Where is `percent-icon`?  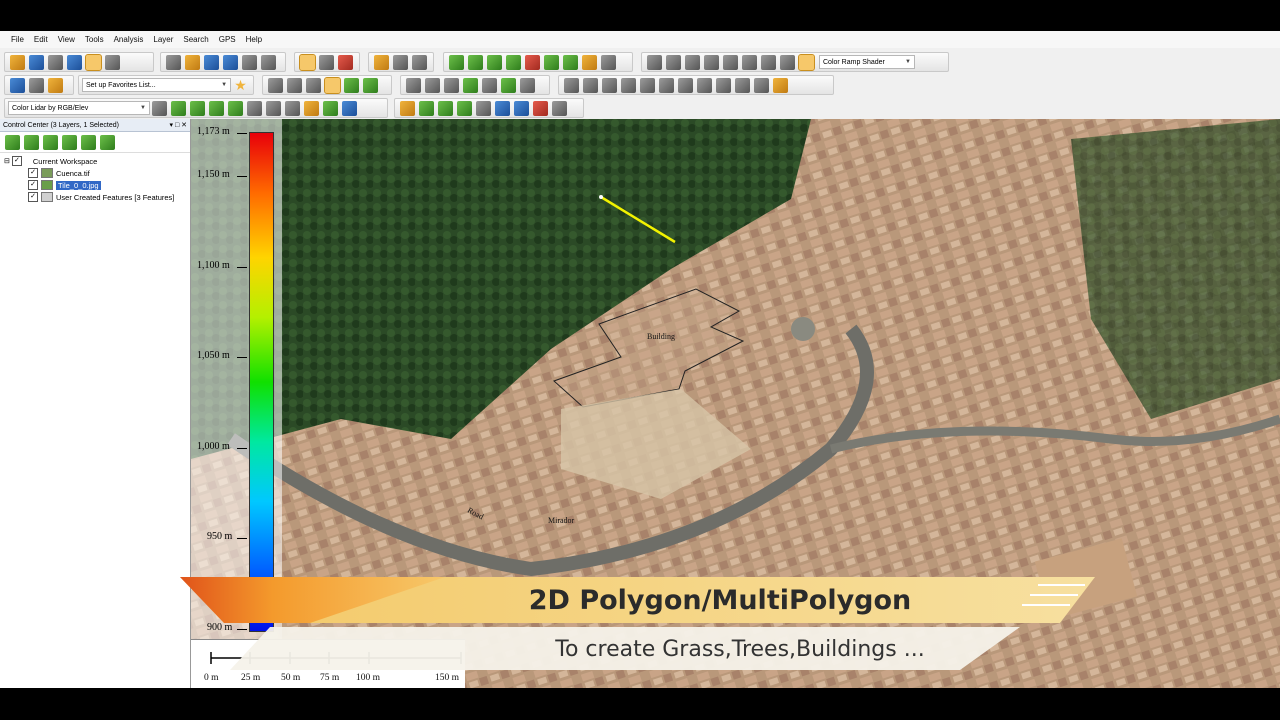
percent-icon is located at coordinates (730, 62).